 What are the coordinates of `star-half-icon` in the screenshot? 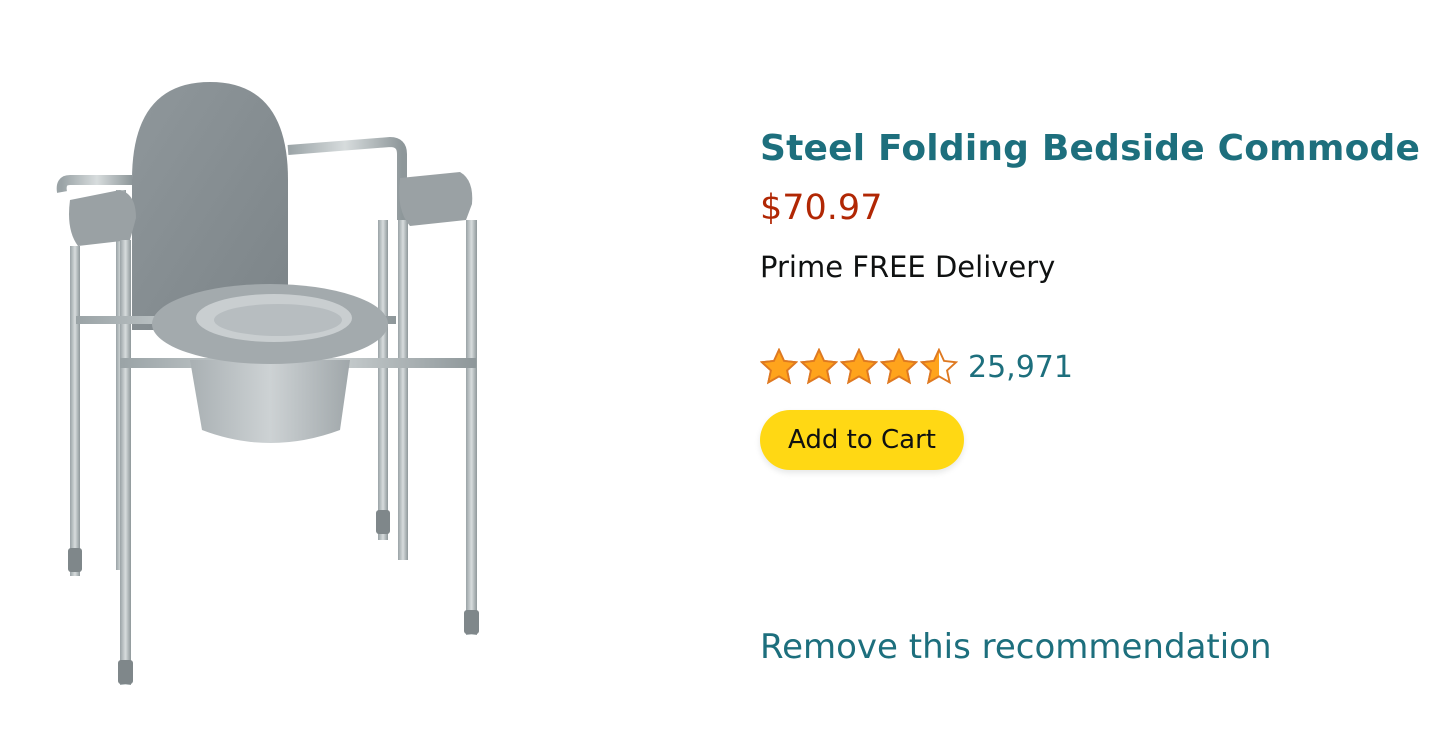 It's located at (939, 366).